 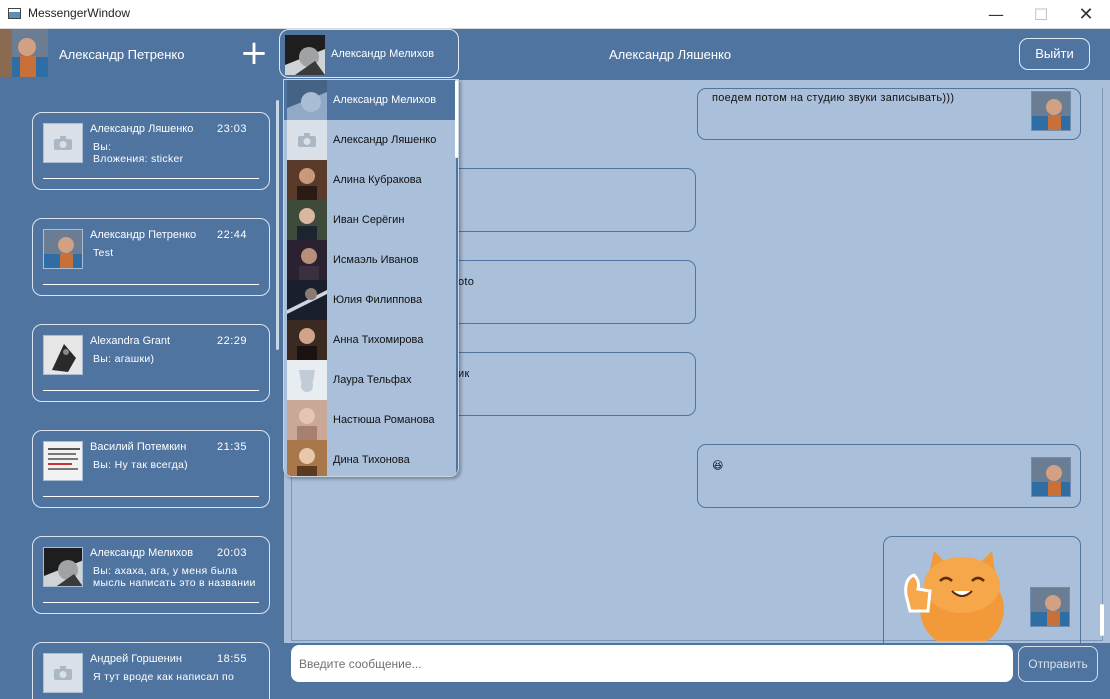 I want to click on dialog-time: 18:55, so click(x=232, y=659).